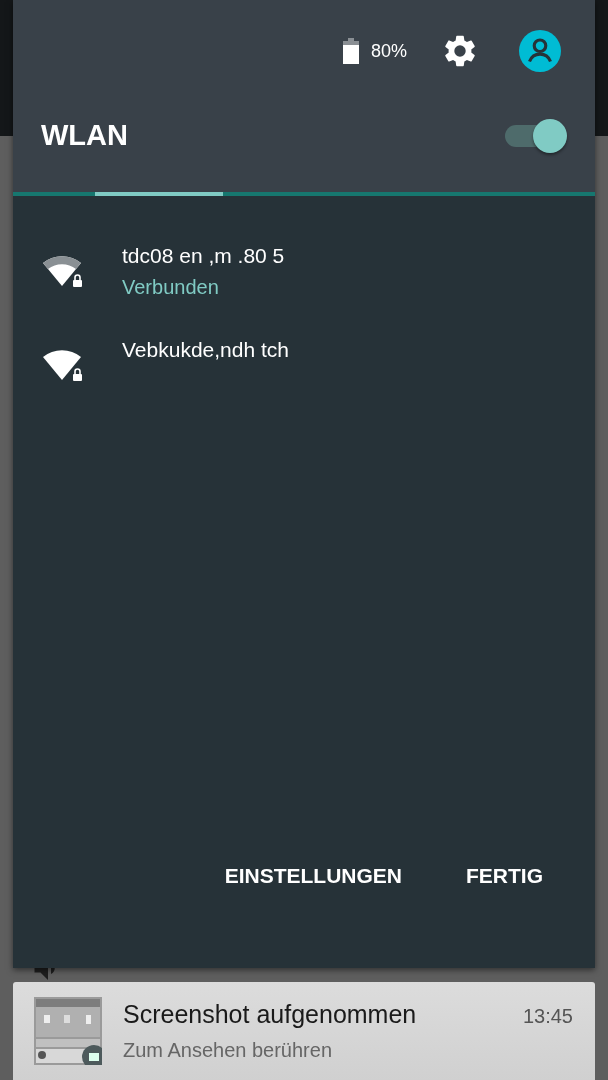 This screenshot has height=1080, width=608. Describe the element at coordinates (350, 51) in the screenshot. I see `battery-icon` at that location.